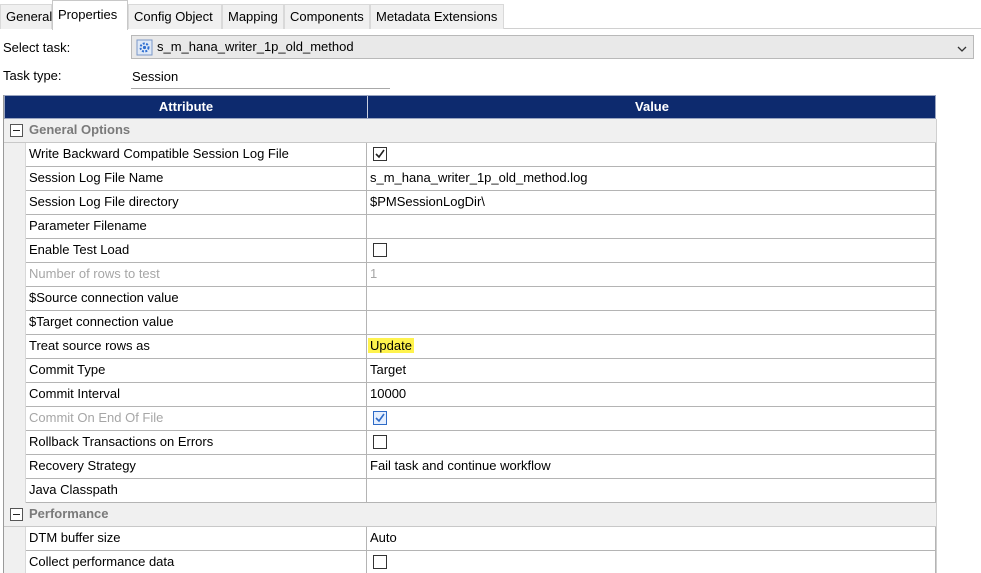 This screenshot has height=573, width=981. Describe the element at coordinates (104, 297) in the screenshot. I see `attribute-name: $Source connection value` at that location.